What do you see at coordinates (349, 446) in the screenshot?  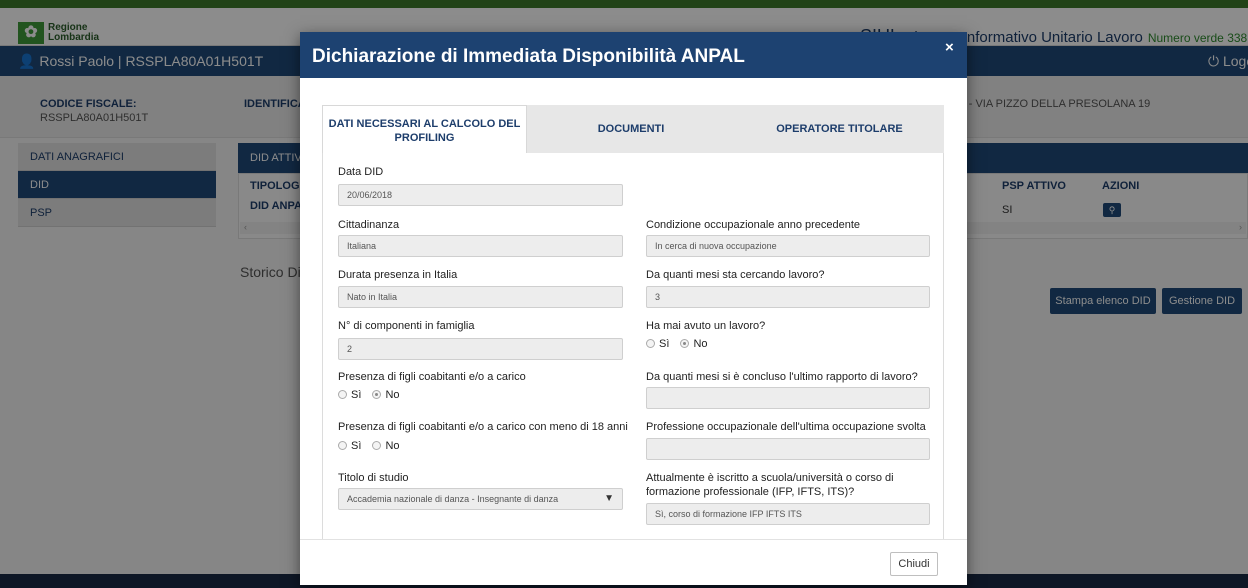 I see `figli-minori-si: Sì` at bounding box center [349, 446].